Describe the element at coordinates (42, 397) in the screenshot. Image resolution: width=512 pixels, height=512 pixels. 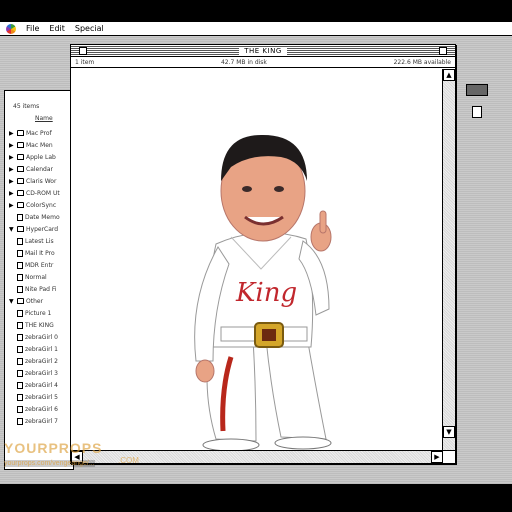
I see `list-item: zebraGirl 5` at that location.